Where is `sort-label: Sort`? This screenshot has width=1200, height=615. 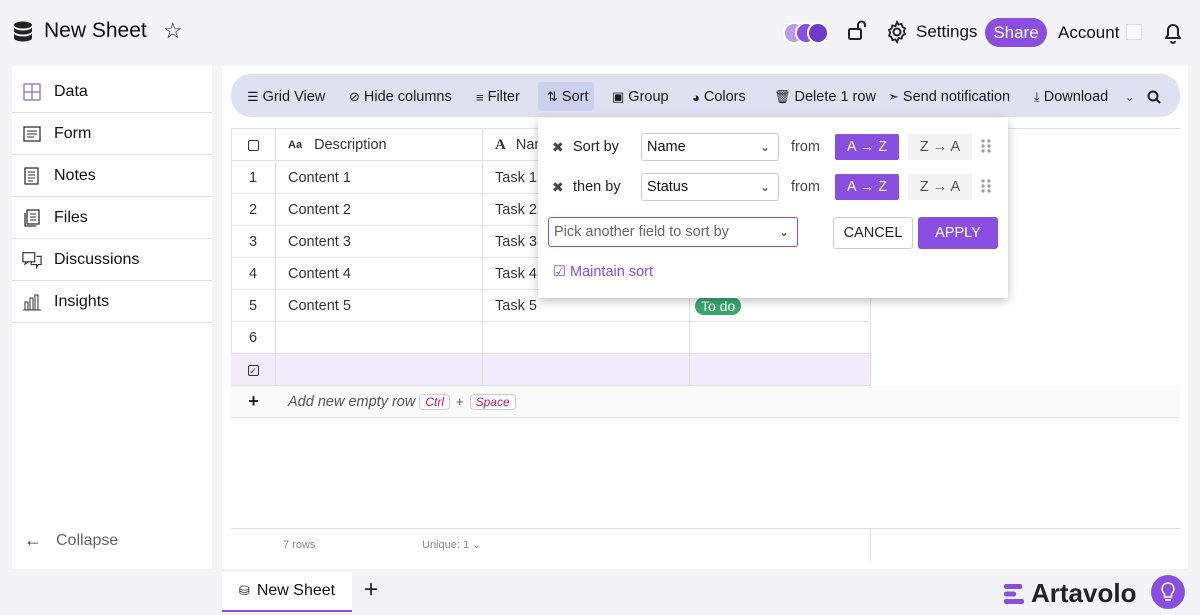
sort-label: Sort is located at coordinates (575, 97).